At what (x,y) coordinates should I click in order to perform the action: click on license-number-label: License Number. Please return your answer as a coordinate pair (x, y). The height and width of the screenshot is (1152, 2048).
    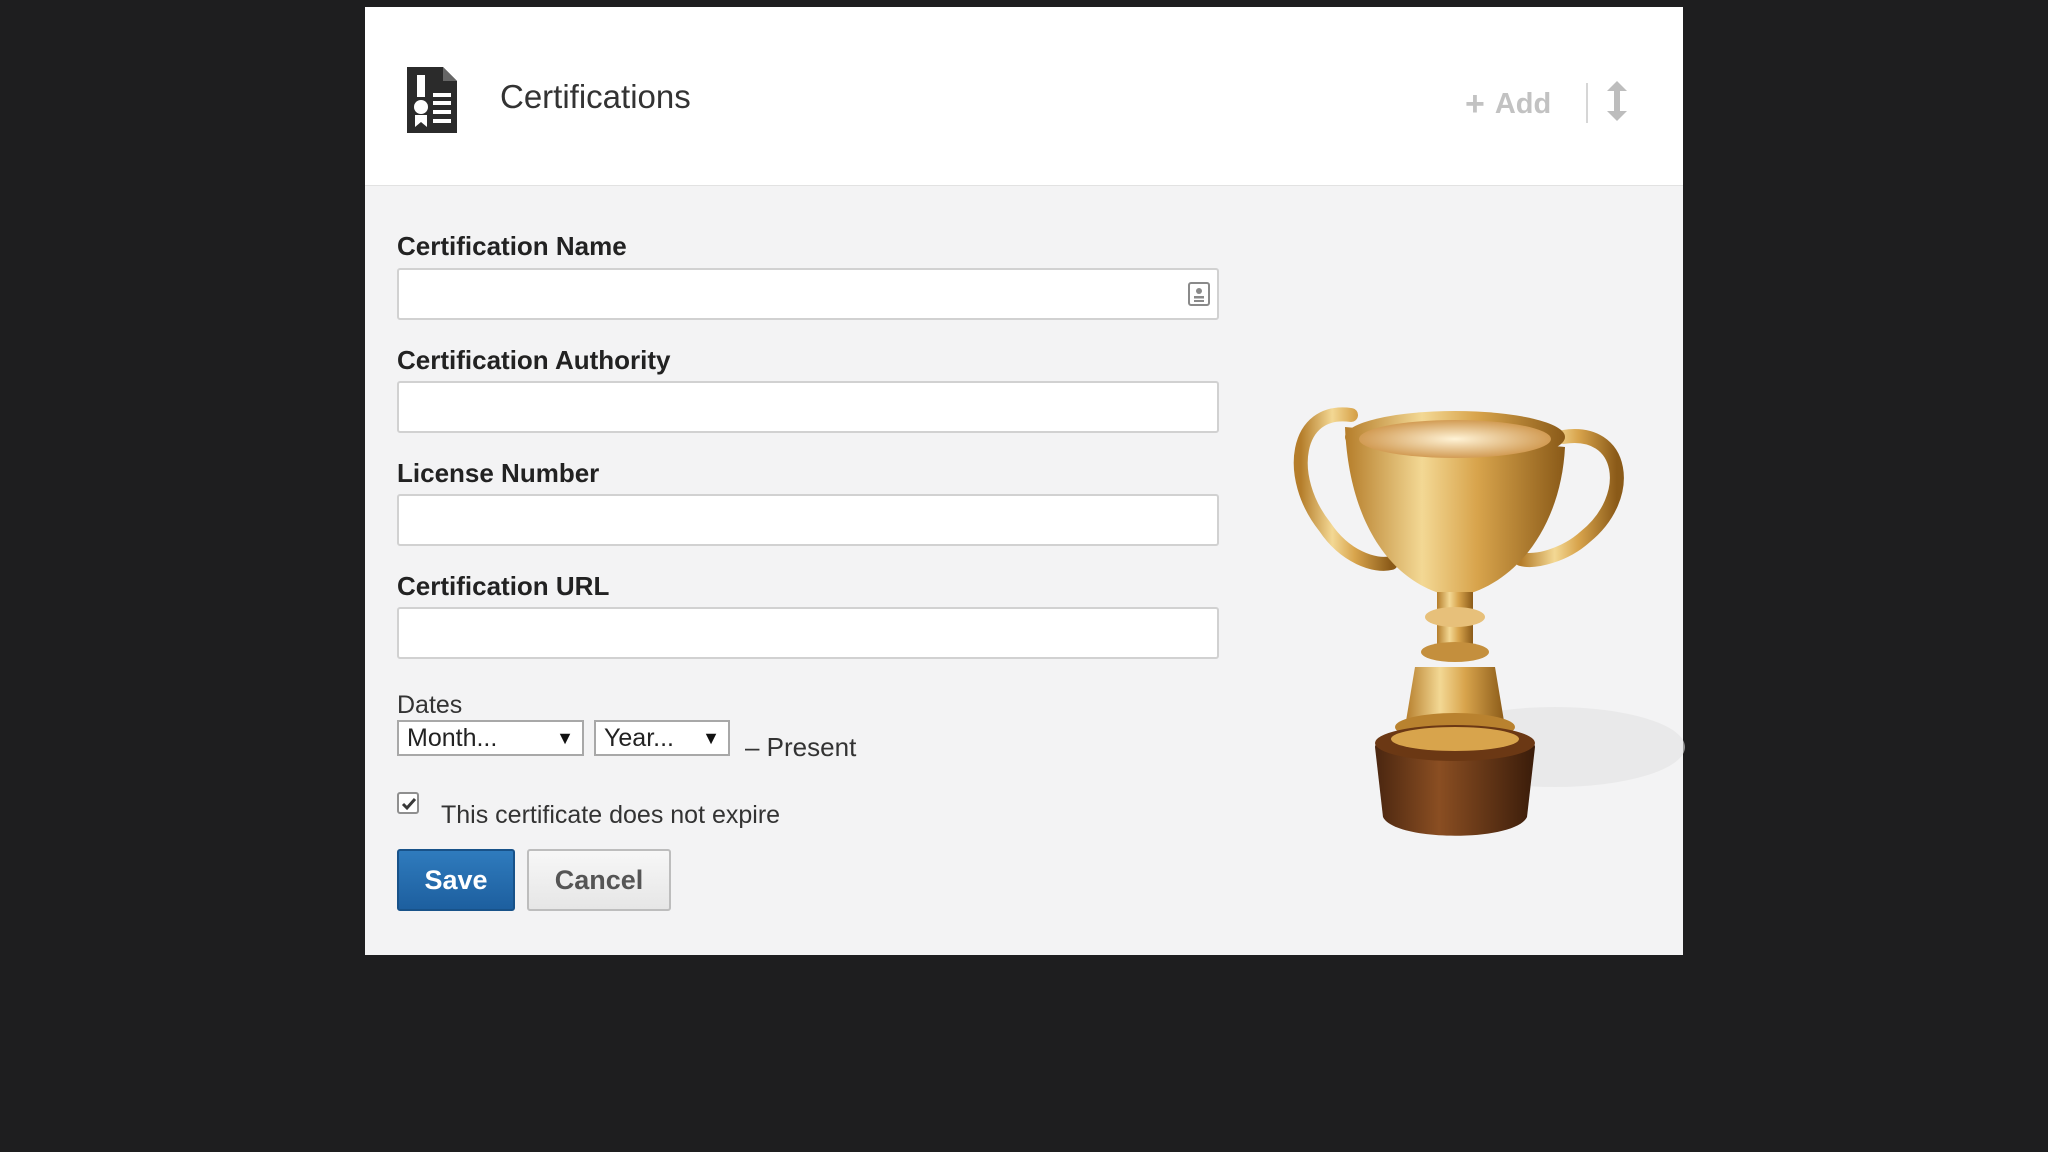
    Looking at the image, I should click on (498, 473).